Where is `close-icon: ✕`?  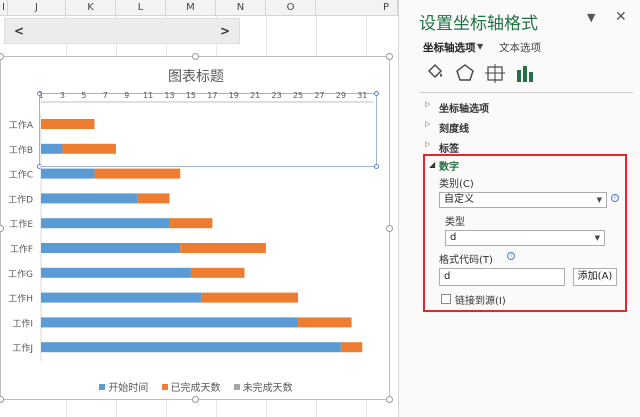
close-icon: ✕ is located at coordinates (621, 17).